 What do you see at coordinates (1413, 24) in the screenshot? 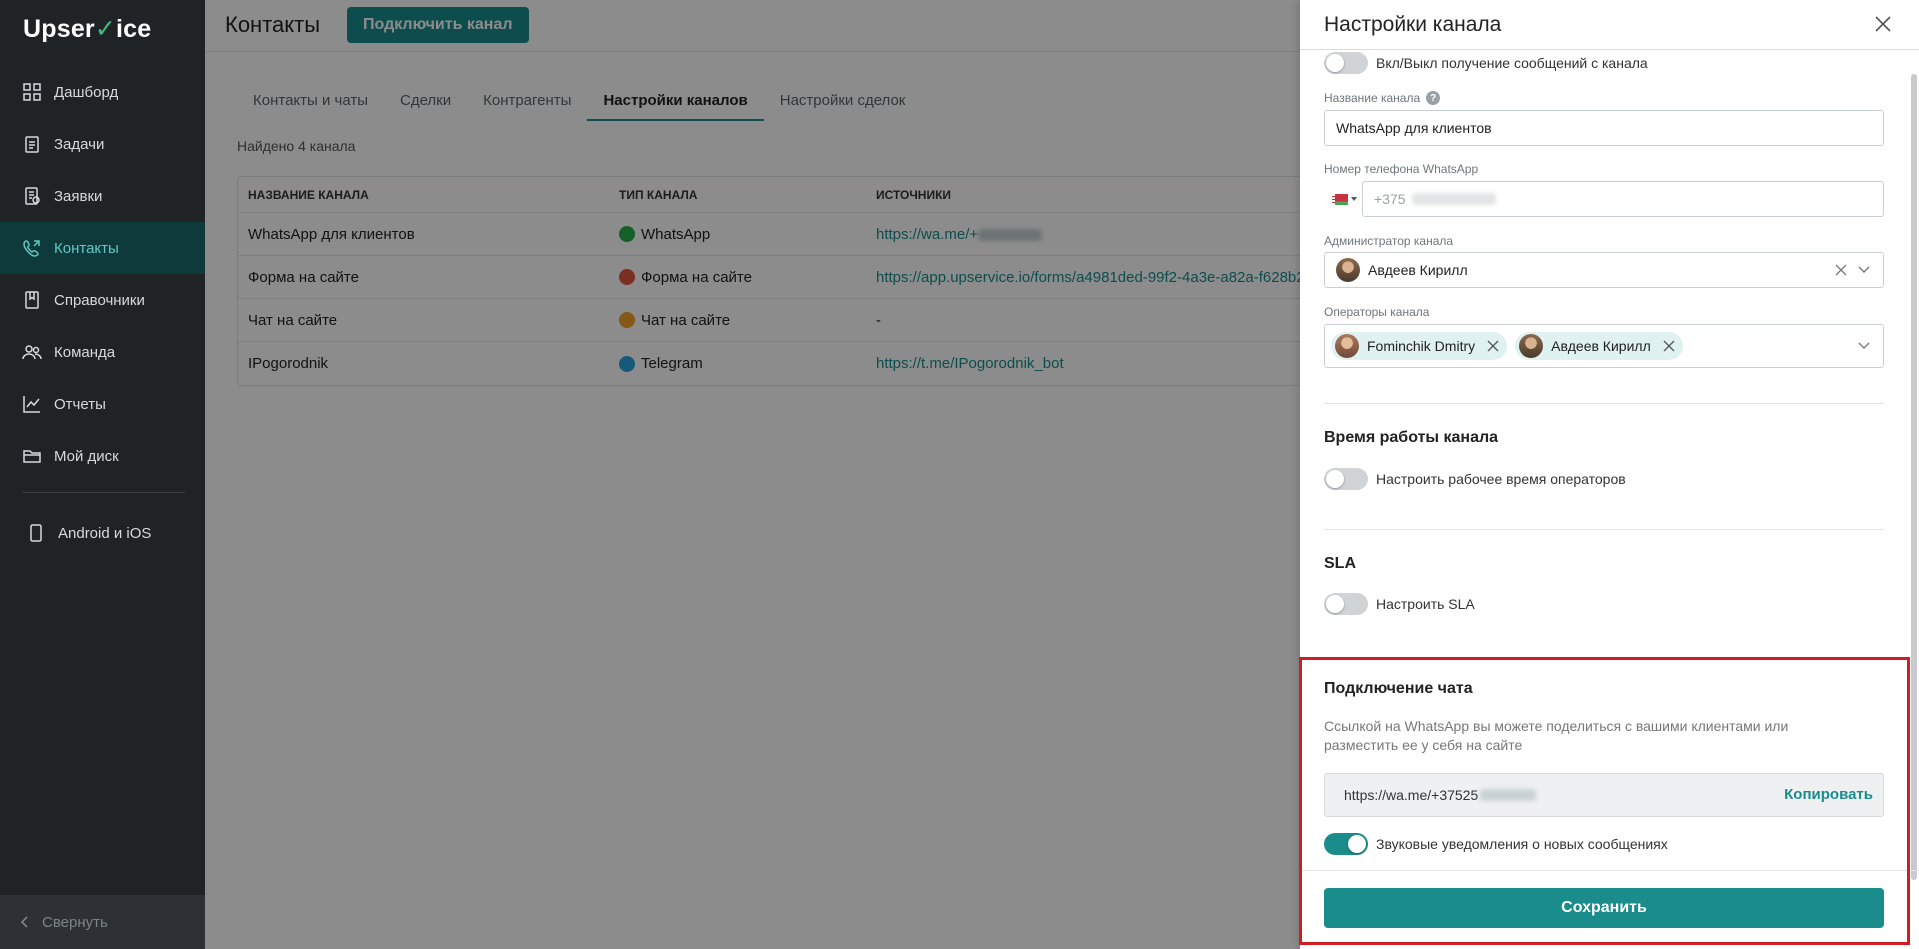
I see `drawer-title: Настройки канала` at bounding box center [1413, 24].